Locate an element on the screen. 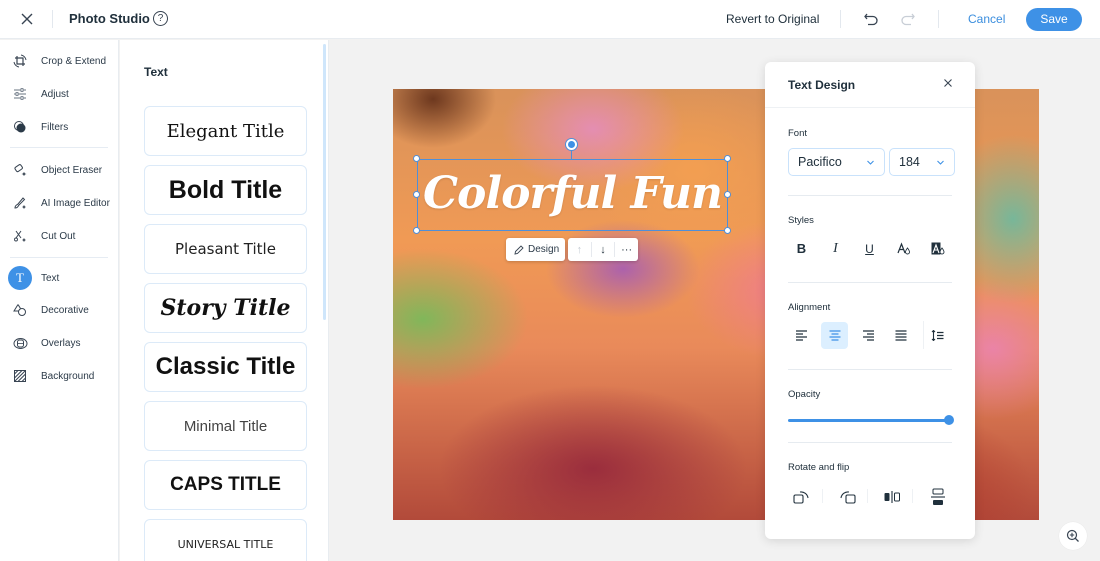  sidebar-item-overlays: Overlays is located at coordinates (59, 343).